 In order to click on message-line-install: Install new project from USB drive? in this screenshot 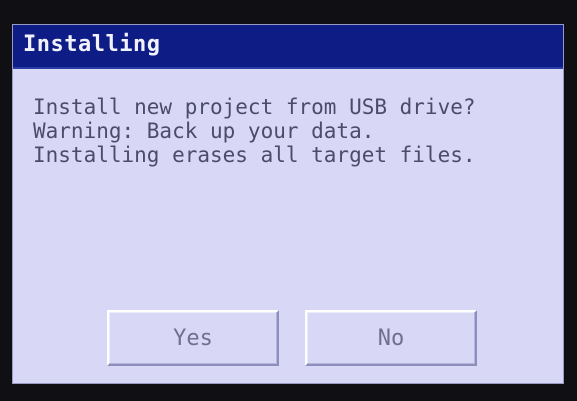, I will do `click(254, 107)`.